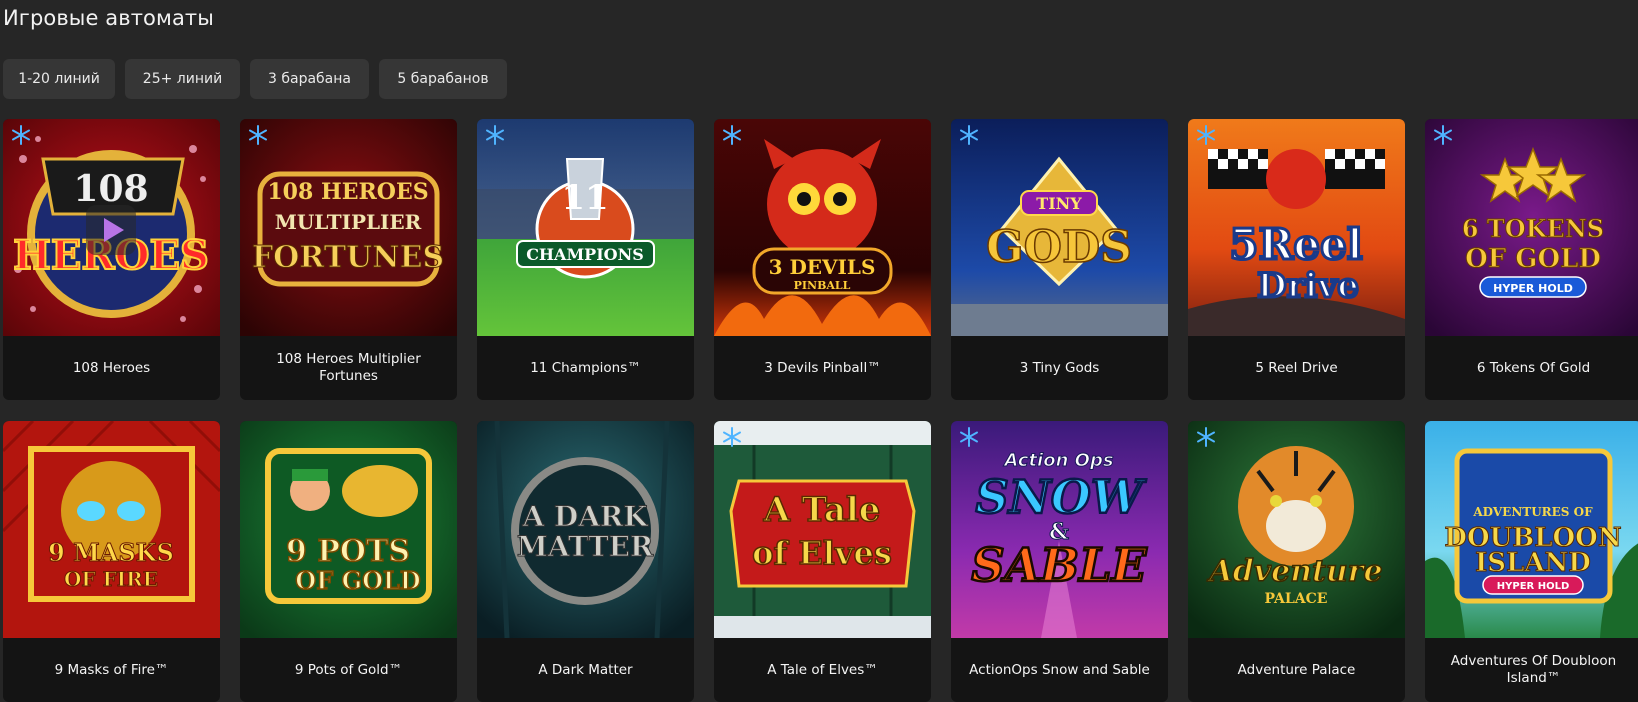 Image resolution: width=1638 pixels, height=702 pixels. What do you see at coordinates (309, 79) in the screenshot?
I see `filter-button-3-reels: 3 барабана` at bounding box center [309, 79].